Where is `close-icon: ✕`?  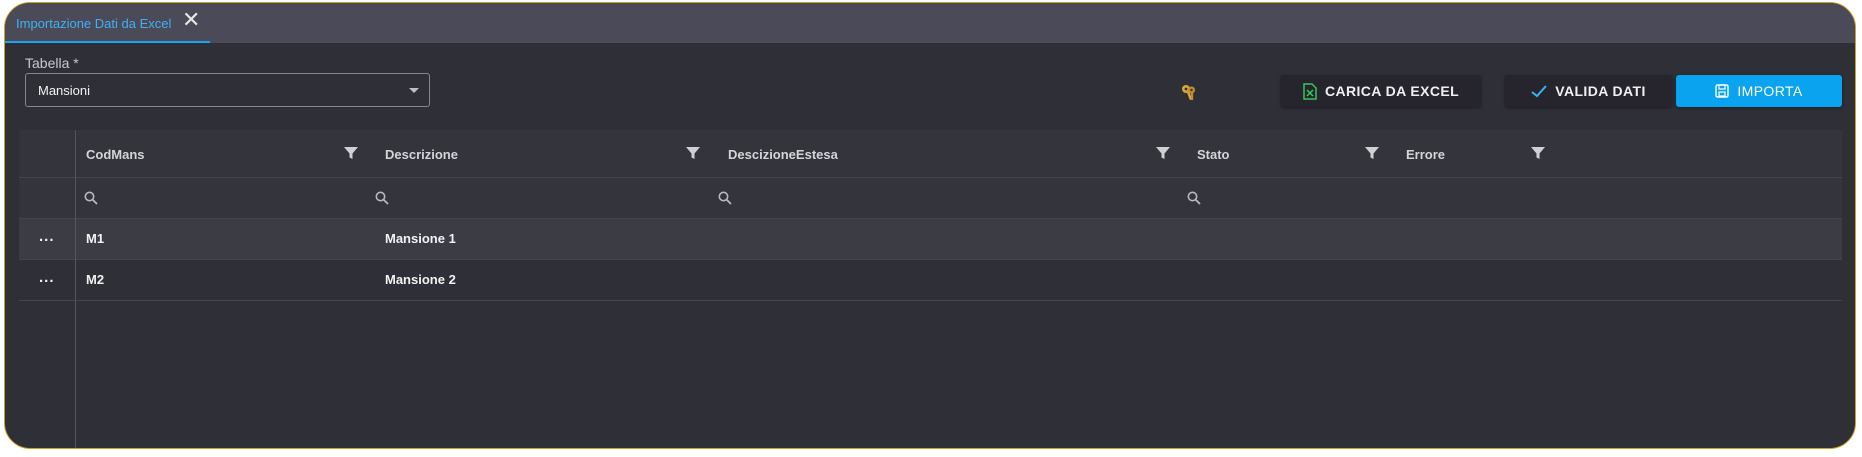
close-icon: ✕ is located at coordinates (191, 20).